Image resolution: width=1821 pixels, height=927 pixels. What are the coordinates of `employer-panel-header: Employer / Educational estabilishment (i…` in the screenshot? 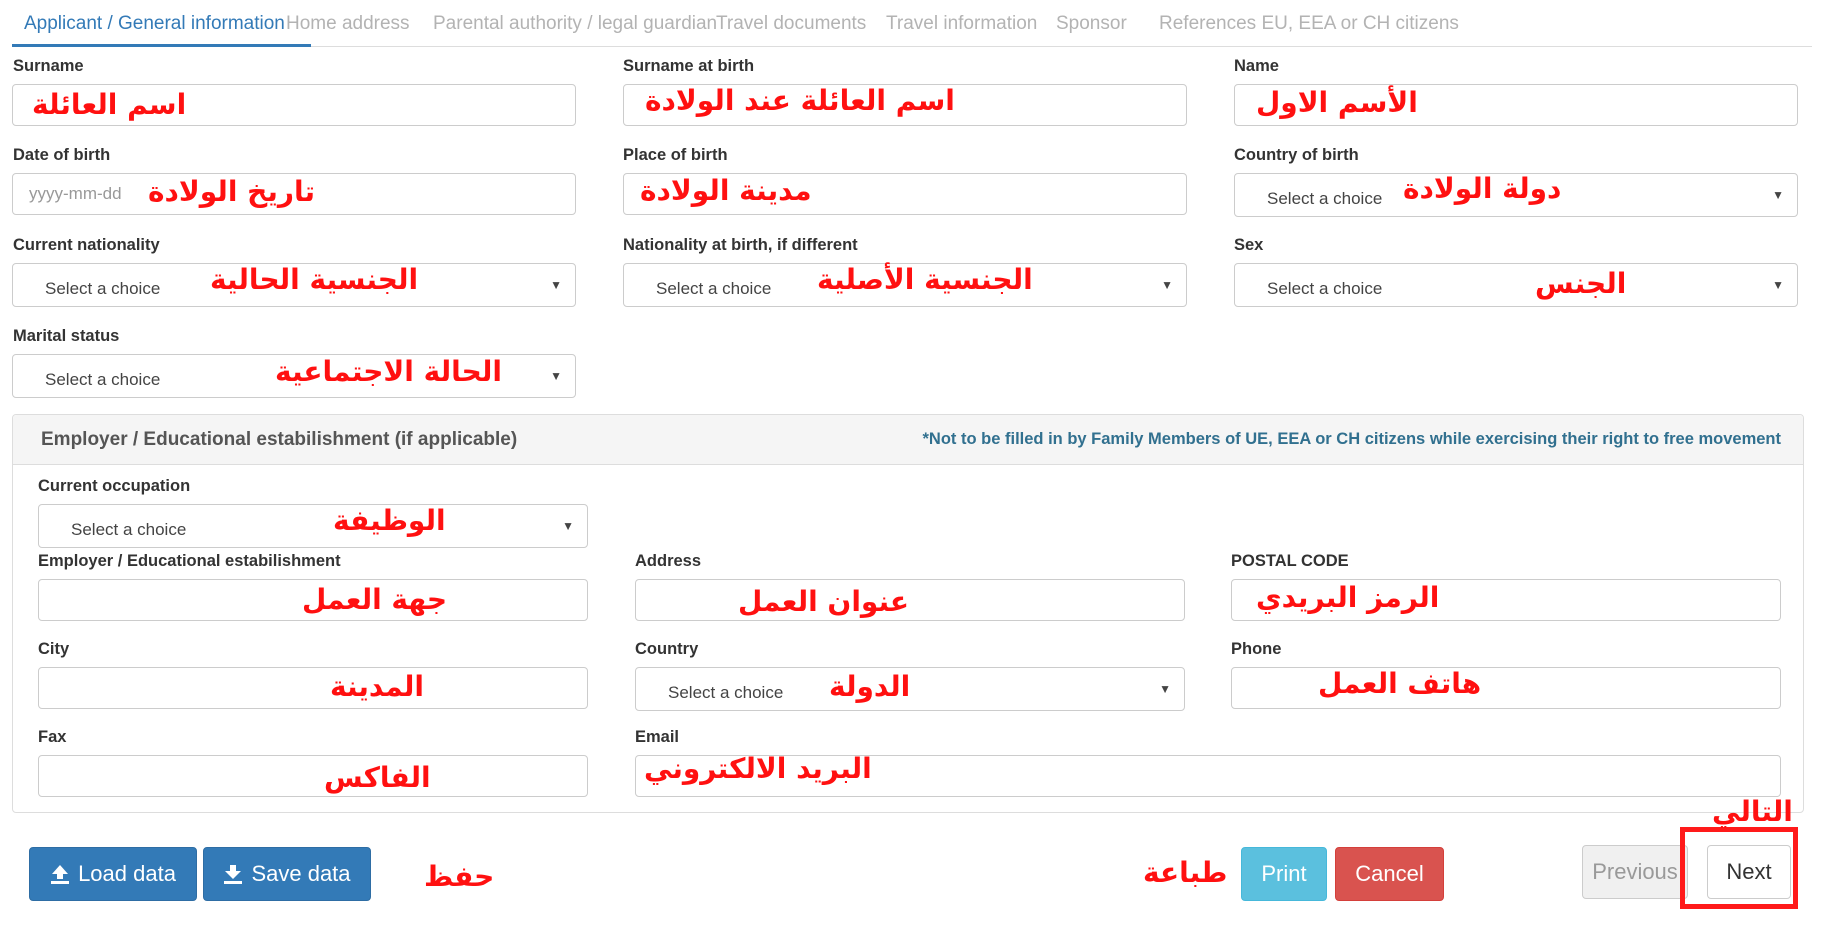 It's located at (908, 440).